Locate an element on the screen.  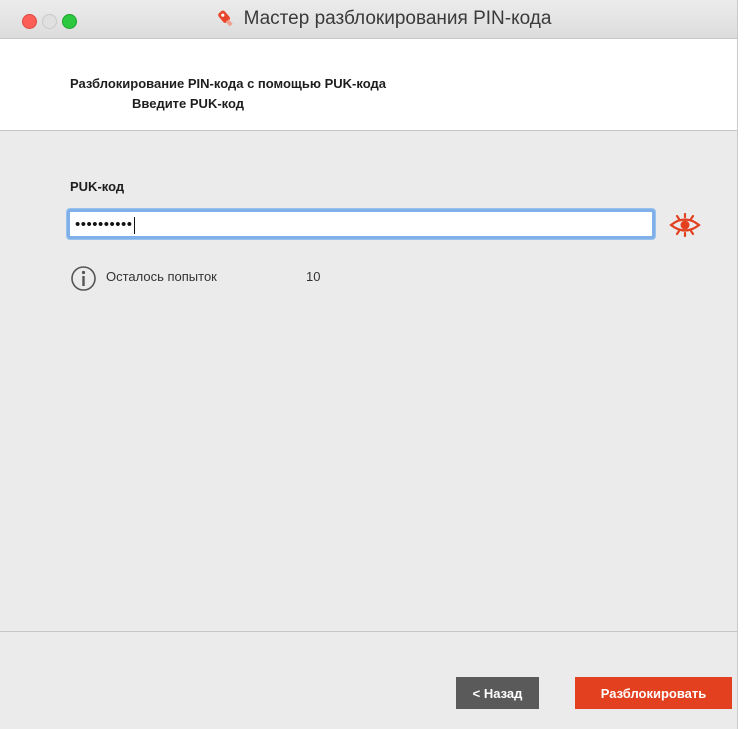
wizard-footer: < Назад Разблокировать is located at coordinates (368, 680).